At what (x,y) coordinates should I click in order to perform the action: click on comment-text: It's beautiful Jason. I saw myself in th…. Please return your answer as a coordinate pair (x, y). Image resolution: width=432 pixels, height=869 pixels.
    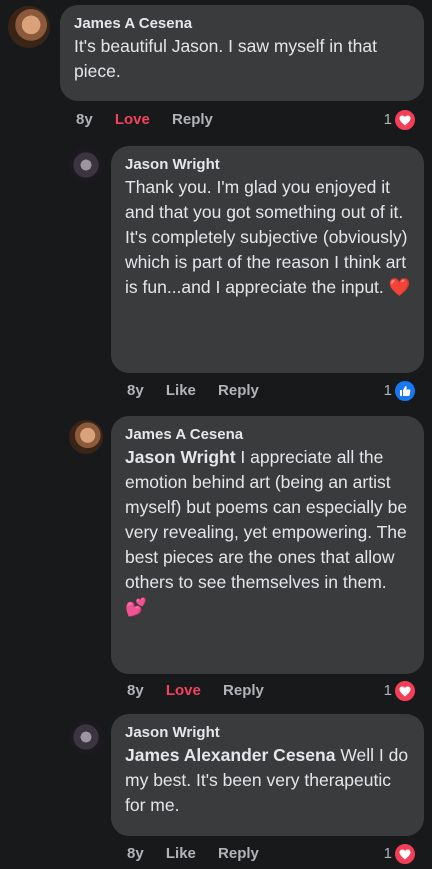
    Looking at the image, I should click on (225, 58).